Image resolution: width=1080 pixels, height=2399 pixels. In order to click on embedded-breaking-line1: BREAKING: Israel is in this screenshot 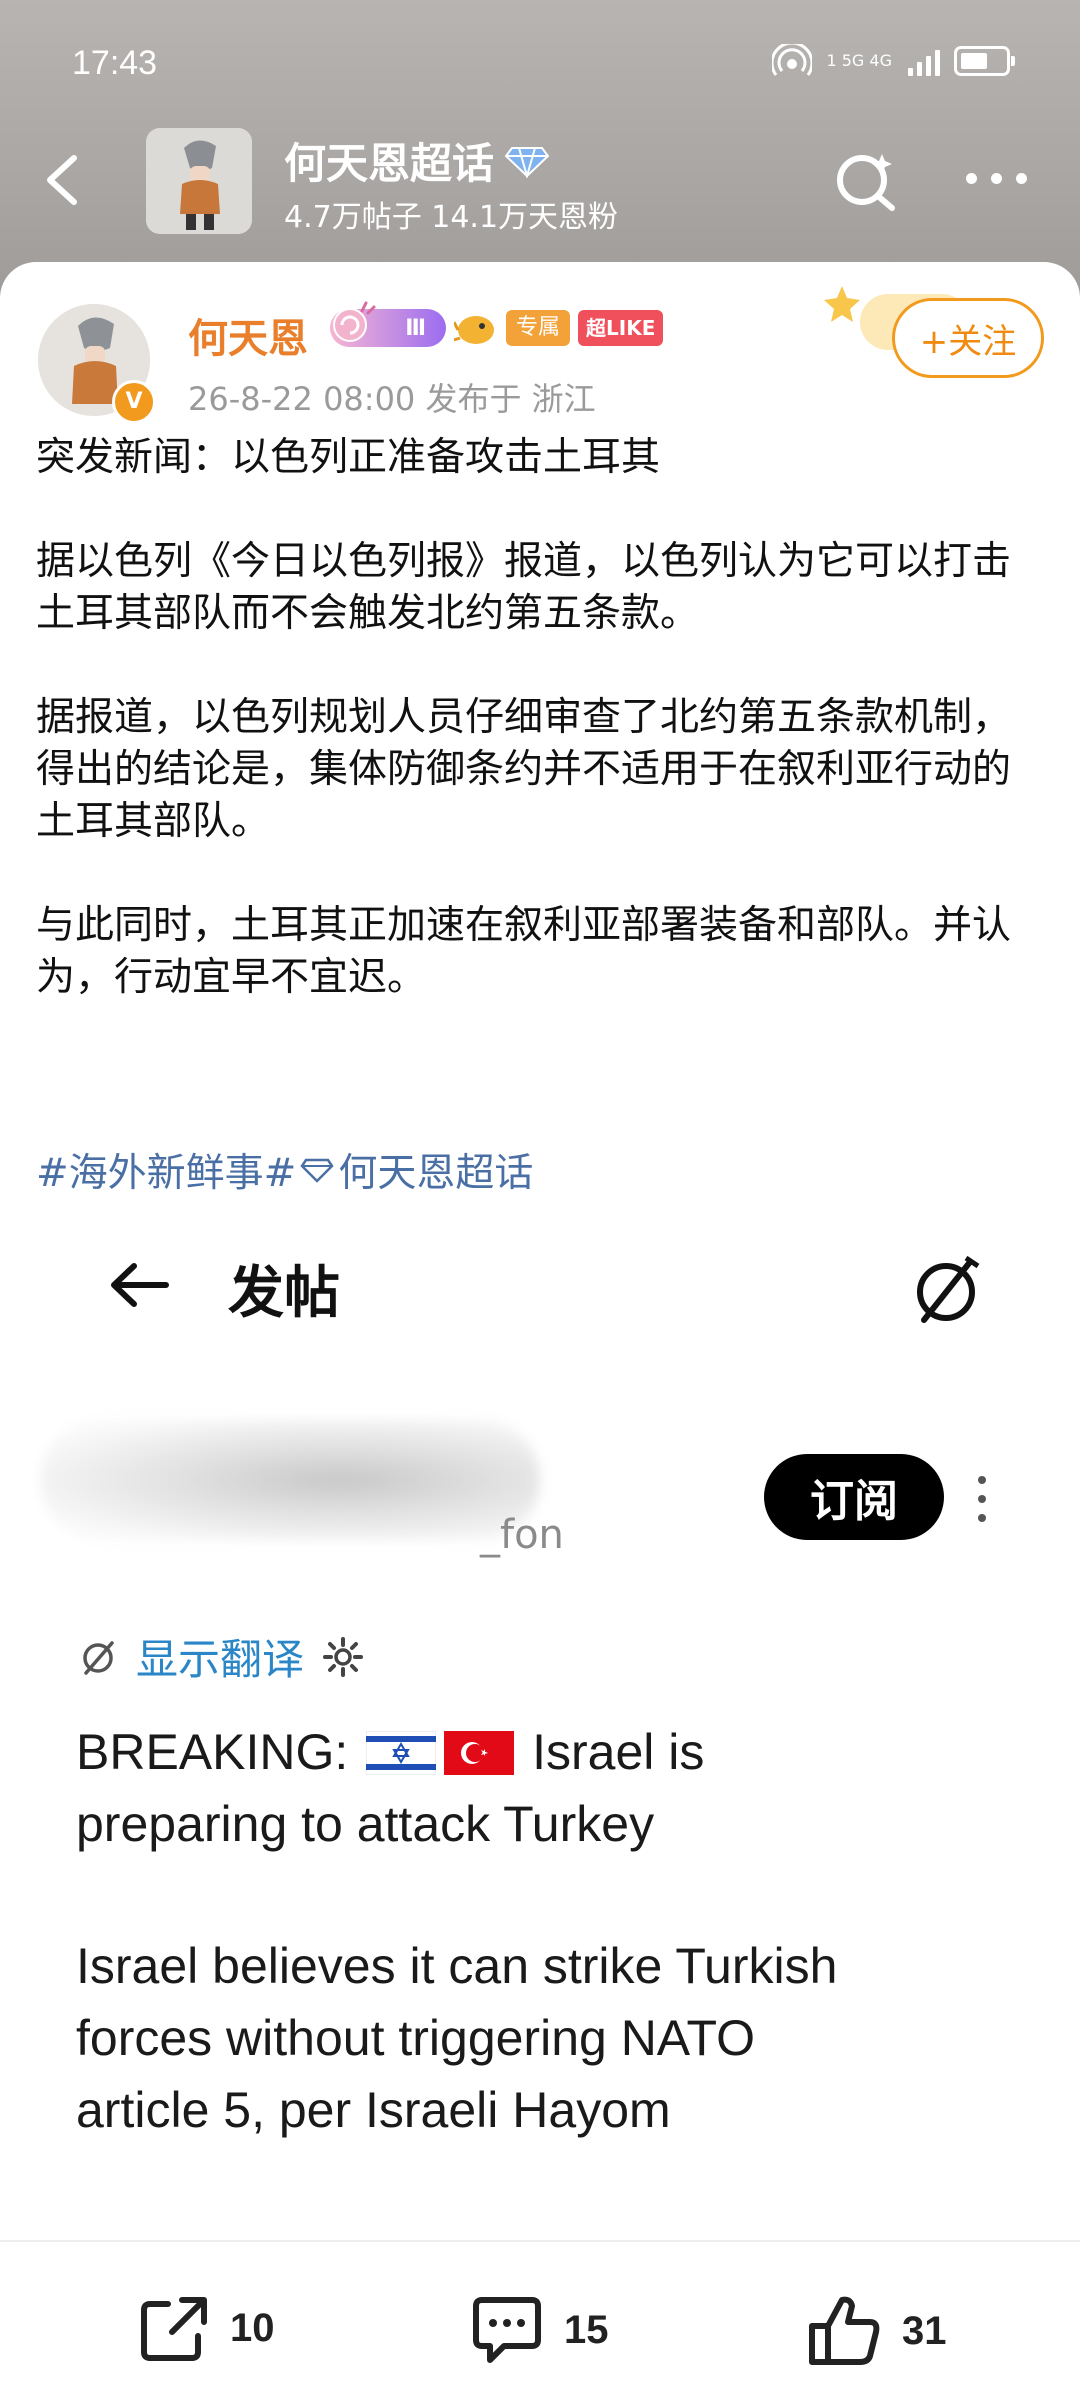, I will do `click(556, 1752)`.